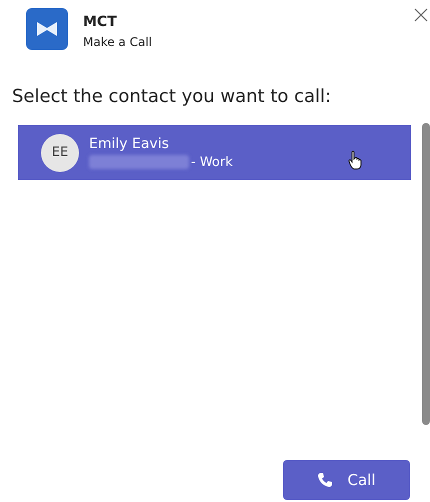 The width and height of the screenshot is (430, 502). I want to click on avatar: EE, so click(60, 153).